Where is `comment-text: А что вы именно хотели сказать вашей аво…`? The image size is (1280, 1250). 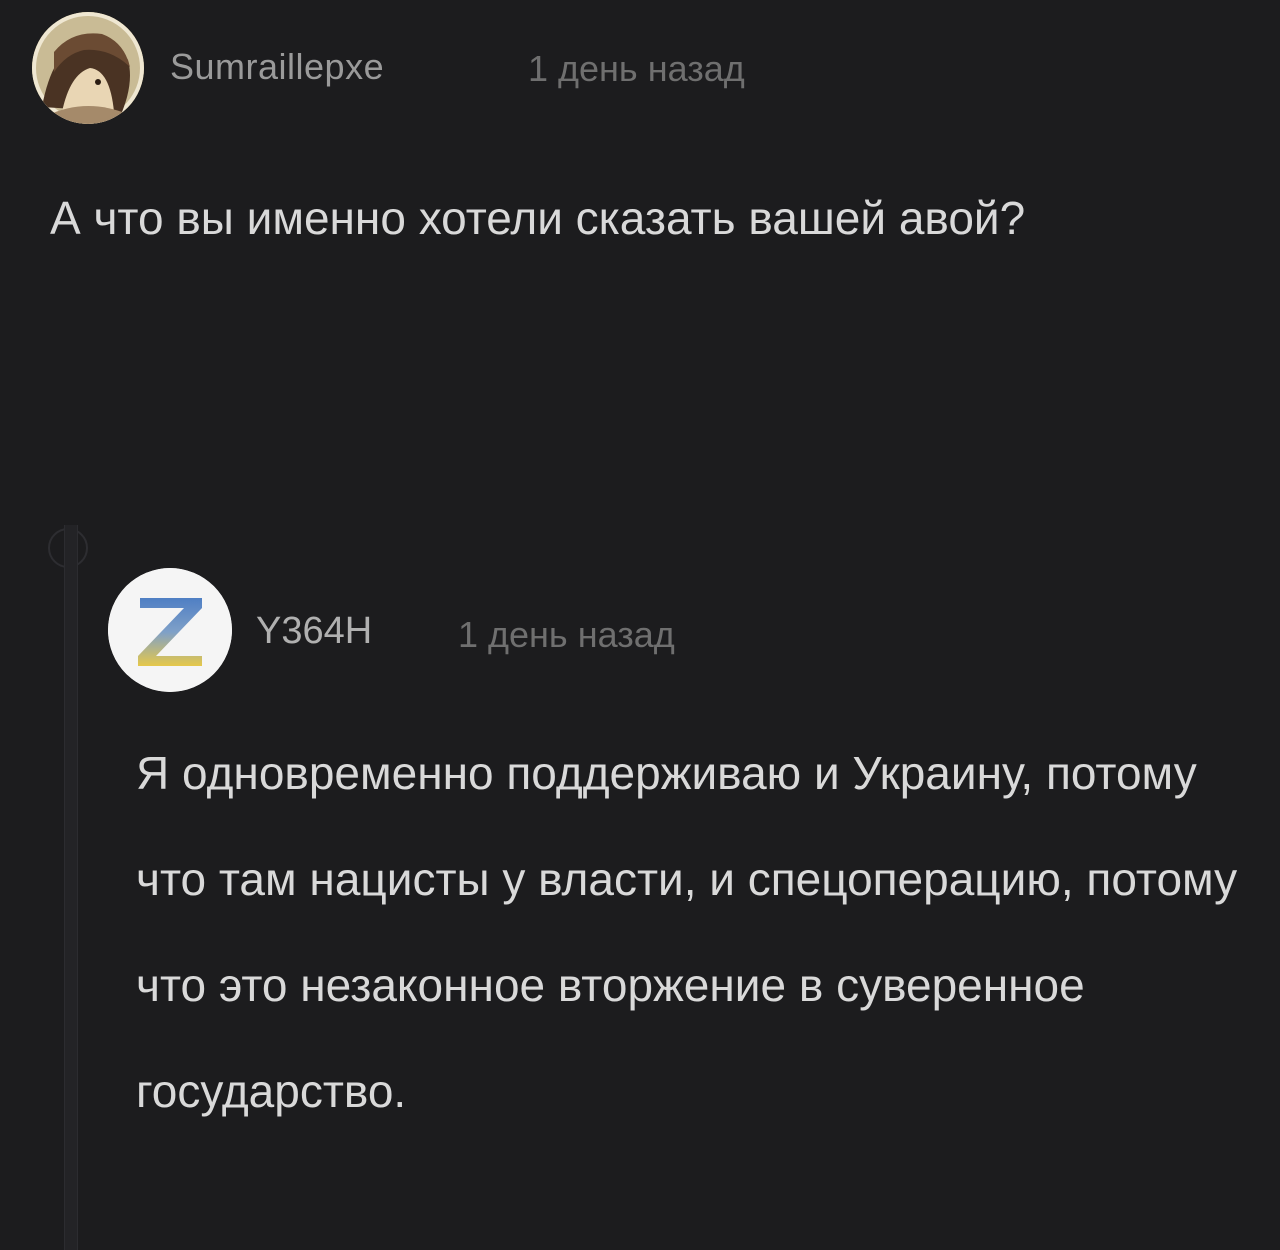
comment-text: А что вы именно хотели сказать вашей аво… is located at coordinates (538, 218).